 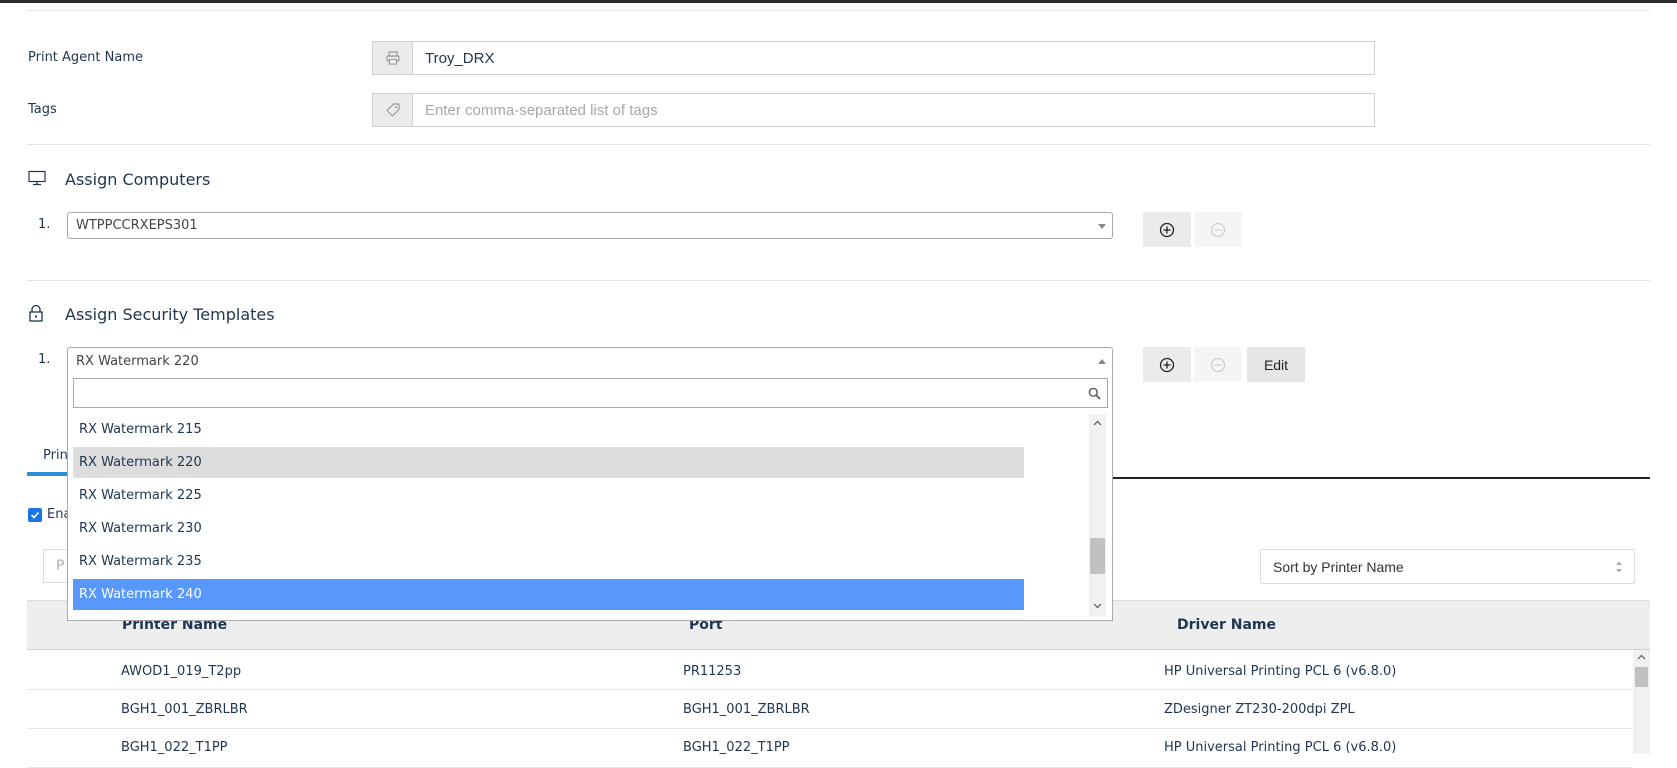 I want to click on add-security-template-button, so click(x=1167, y=364).